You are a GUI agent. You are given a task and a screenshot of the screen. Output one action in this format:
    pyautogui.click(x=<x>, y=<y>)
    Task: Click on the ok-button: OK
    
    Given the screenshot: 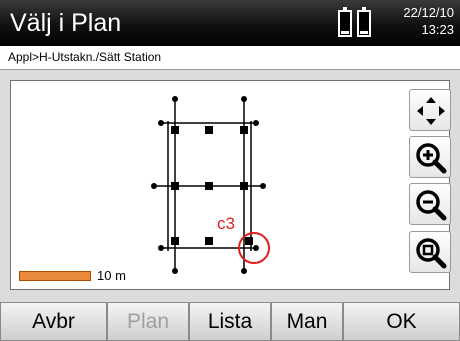 What is the action you would take?
    pyautogui.click(x=401, y=321)
    